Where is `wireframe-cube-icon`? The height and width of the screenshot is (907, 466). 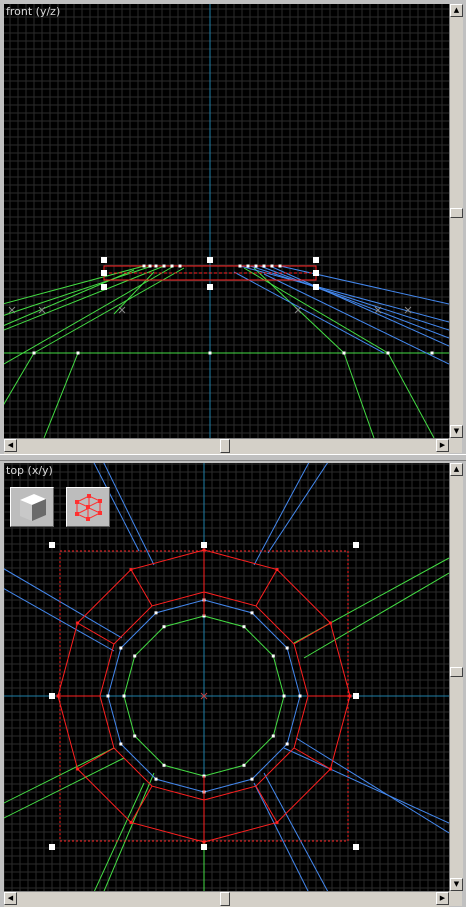
wireframe-cube-icon is located at coordinates (88, 507).